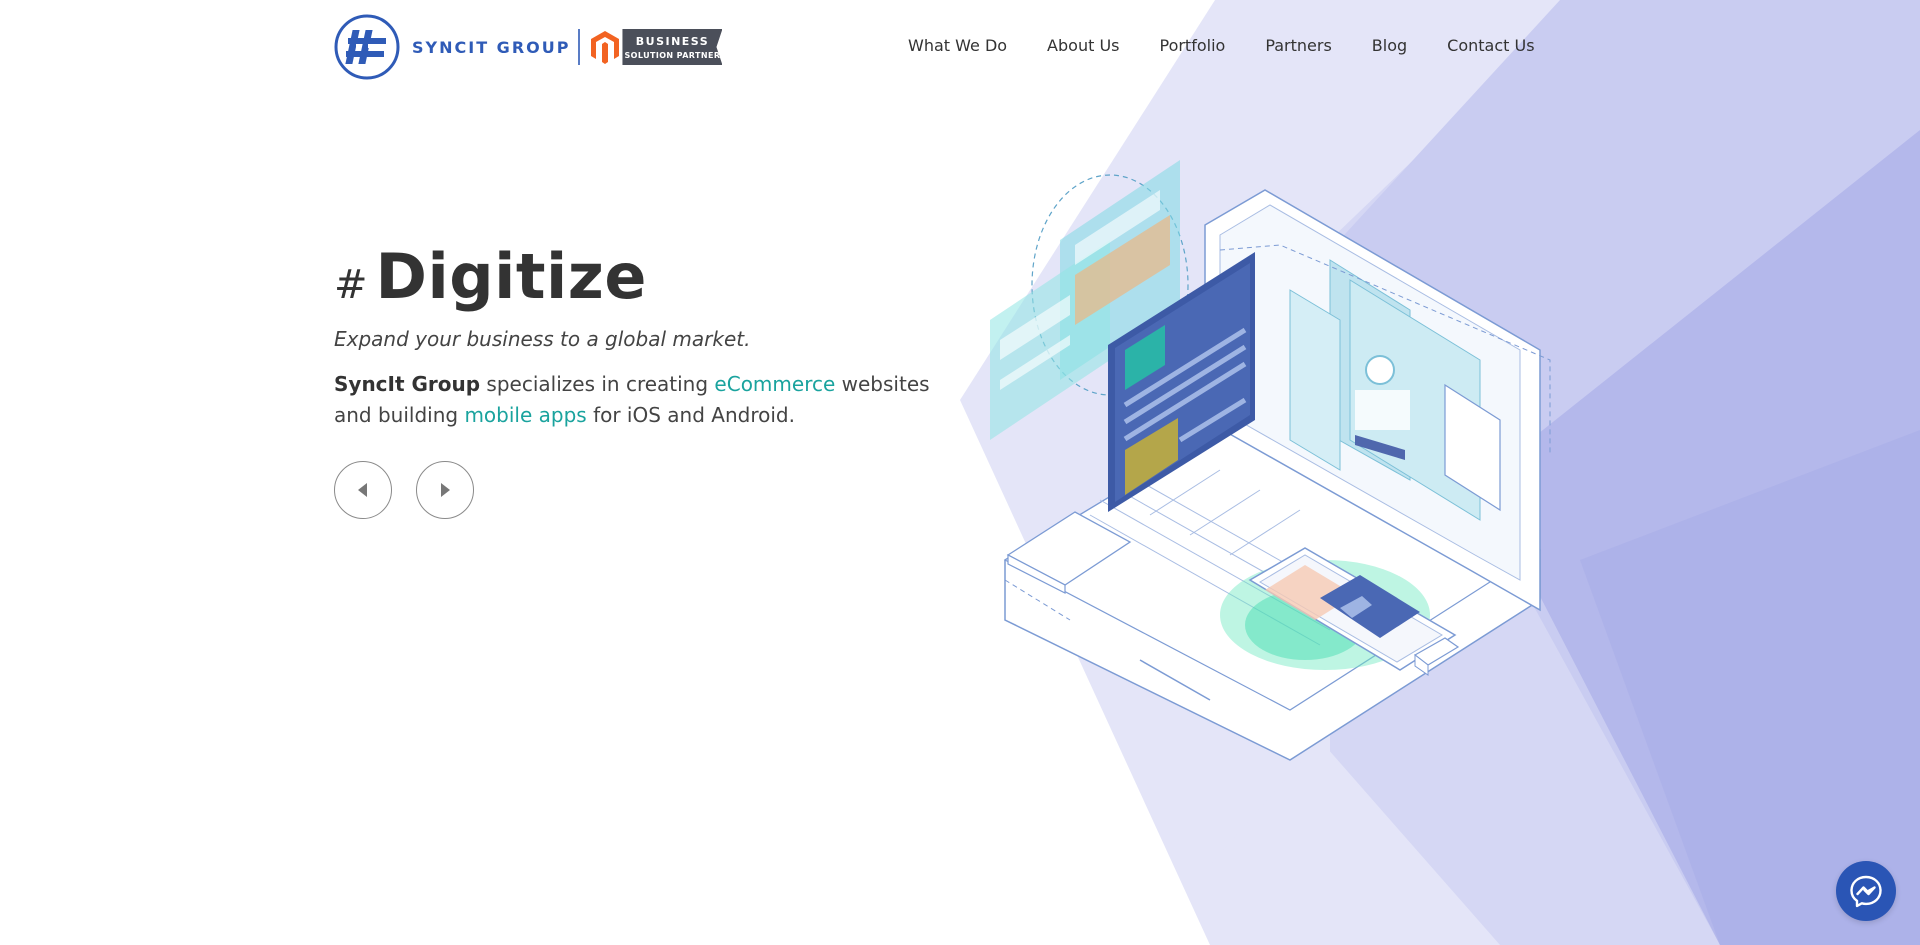 This screenshot has height=945, width=1920. I want to click on messenger-chat-button, so click(1866, 891).